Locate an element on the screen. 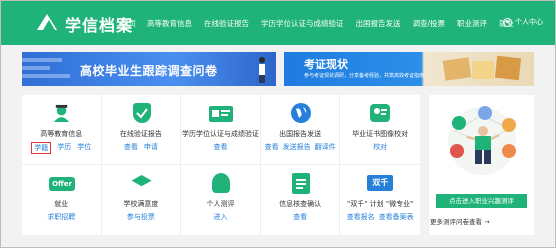  nav-higher-education: 高等教育信息 is located at coordinates (169, 23).